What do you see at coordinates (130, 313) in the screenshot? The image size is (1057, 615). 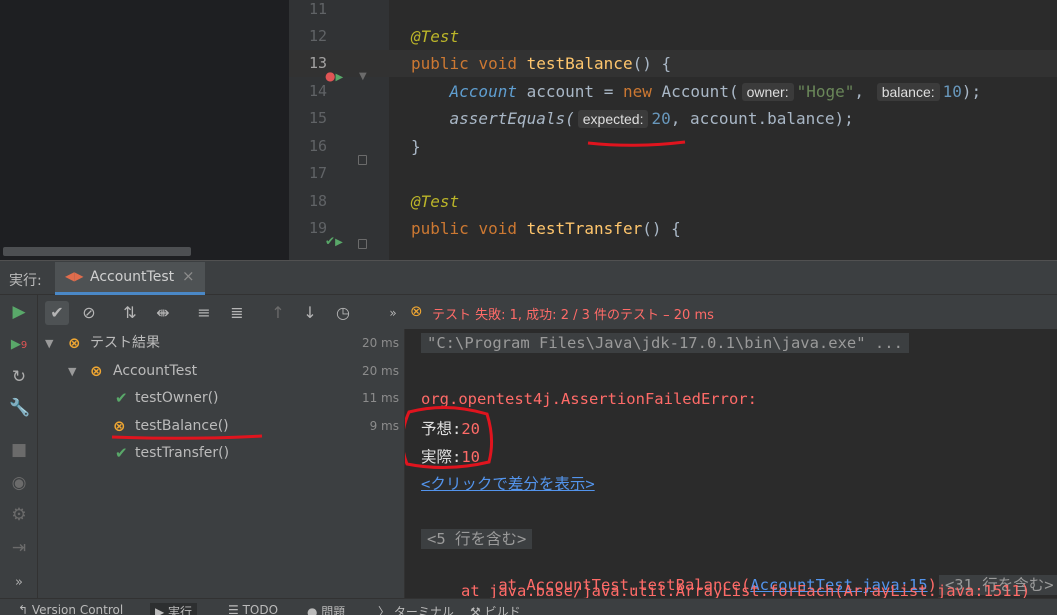 I see `sort-alpha-icon: ⇅` at bounding box center [130, 313].